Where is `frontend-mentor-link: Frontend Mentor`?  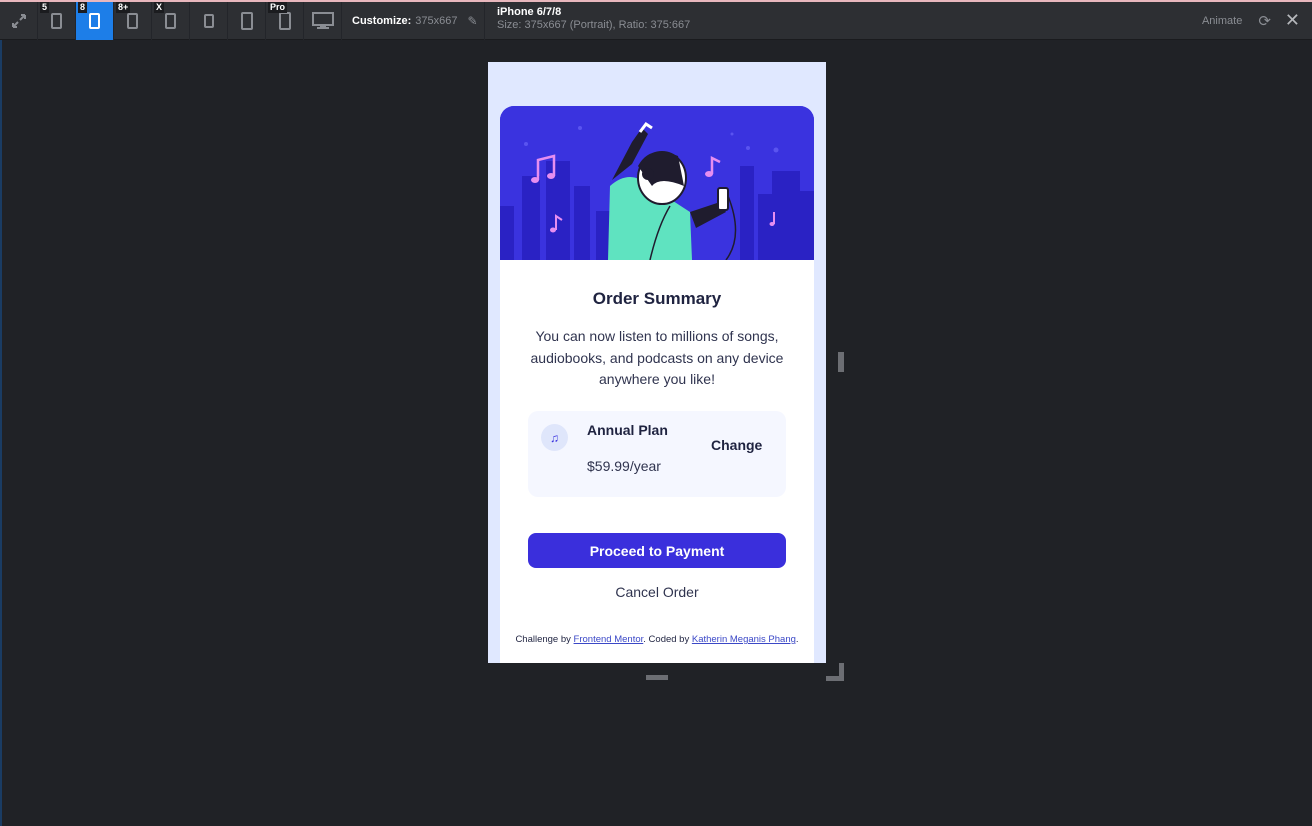
frontend-mentor-link: Frontend Mentor is located at coordinates (609, 639).